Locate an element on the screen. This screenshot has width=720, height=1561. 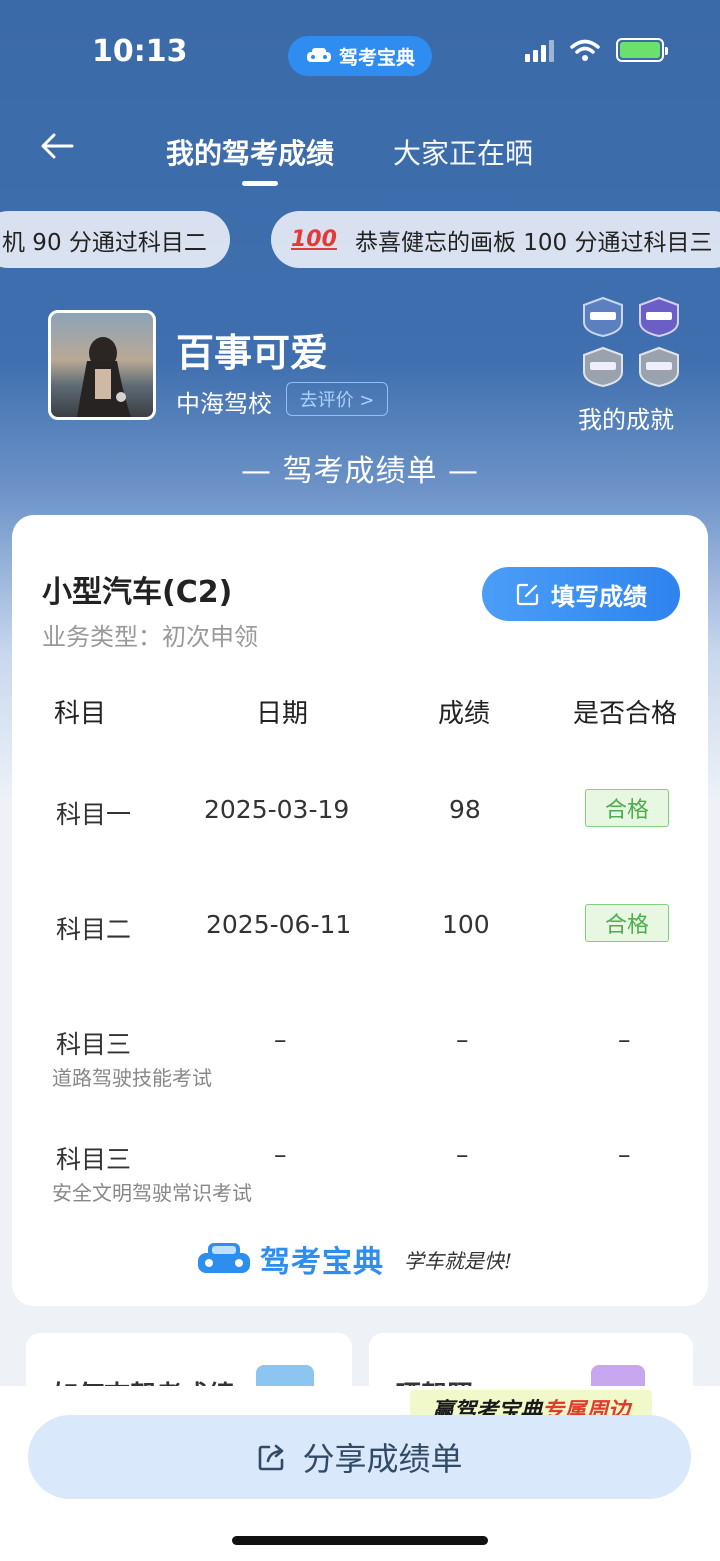
app-pill-label: 驾考宝典 is located at coordinates (376, 57).